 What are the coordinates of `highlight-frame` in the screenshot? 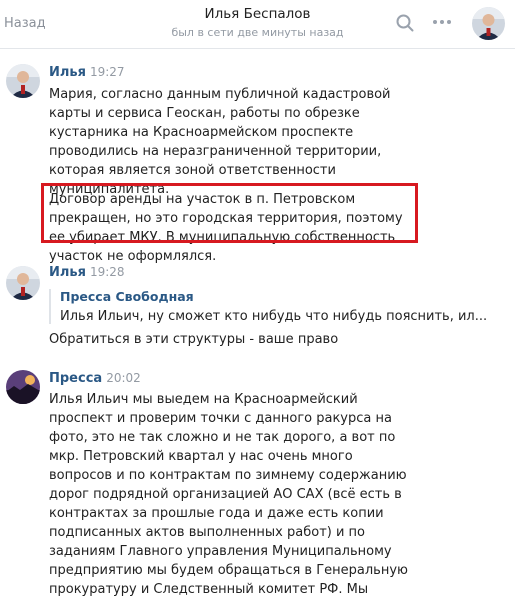 It's located at (229, 213).